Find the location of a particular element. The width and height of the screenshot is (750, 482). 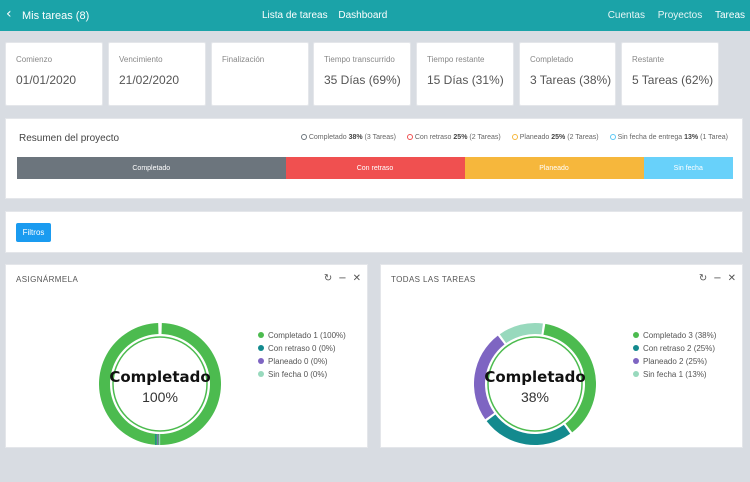

stat-value: 01/01/2020 is located at coordinates (46, 80).